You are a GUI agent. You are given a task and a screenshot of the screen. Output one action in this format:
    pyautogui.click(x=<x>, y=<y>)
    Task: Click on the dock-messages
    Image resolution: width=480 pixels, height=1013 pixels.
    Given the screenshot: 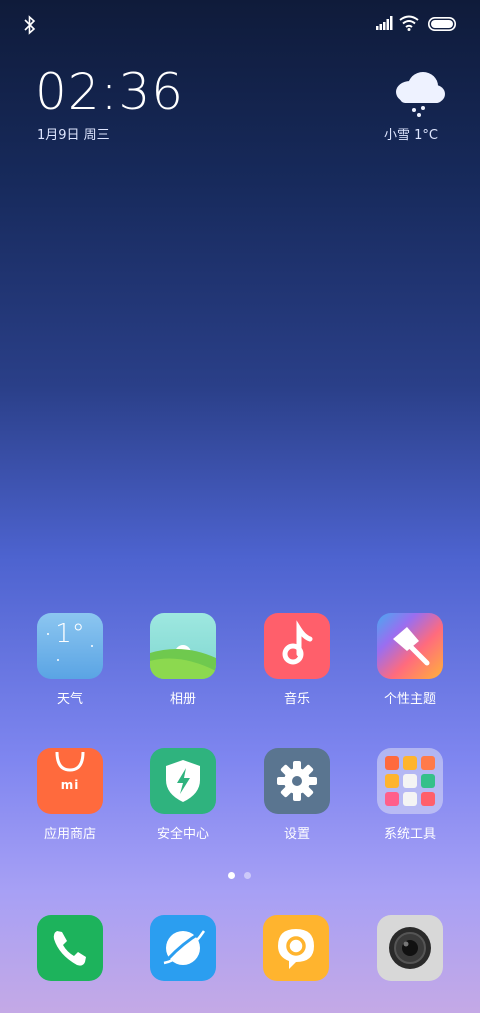 What is the action you would take?
    pyautogui.click(x=296, y=948)
    